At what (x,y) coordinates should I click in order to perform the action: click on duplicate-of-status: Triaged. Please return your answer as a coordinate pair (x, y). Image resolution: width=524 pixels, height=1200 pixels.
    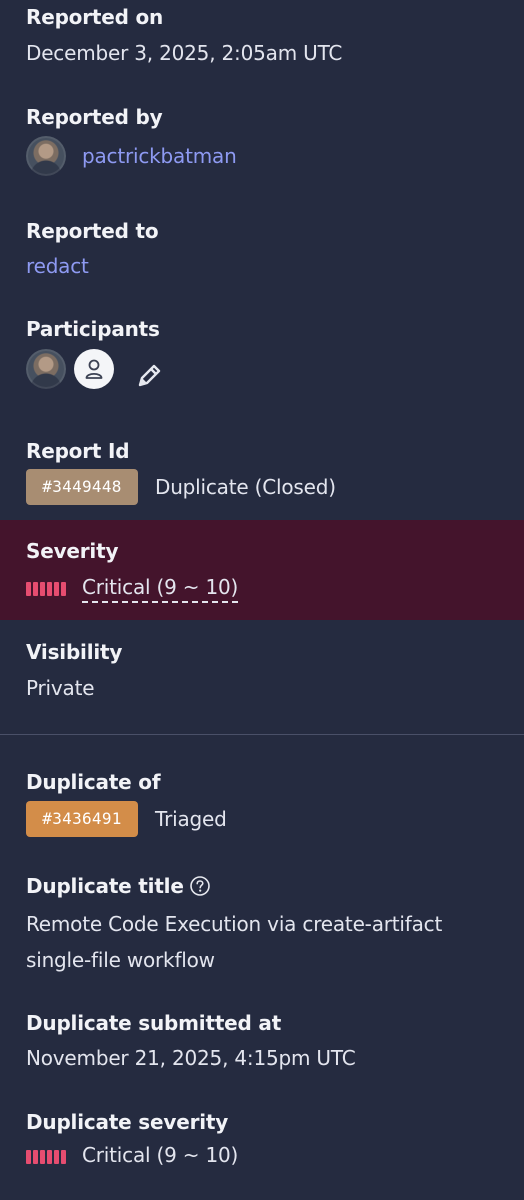
    Looking at the image, I should click on (191, 819).